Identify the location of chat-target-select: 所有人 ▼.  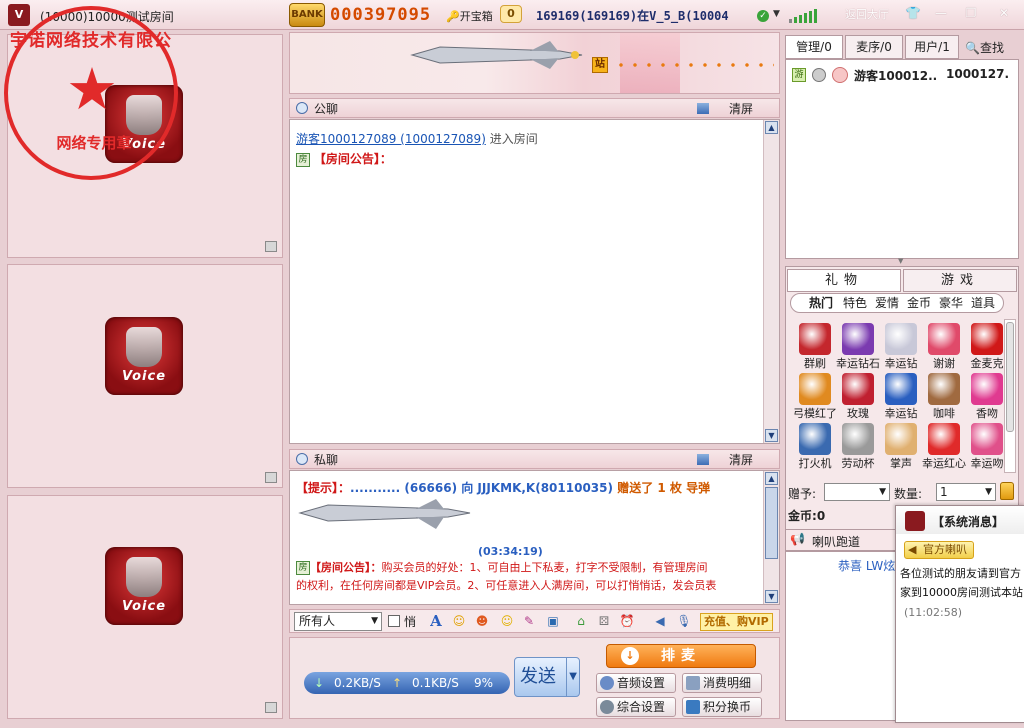
(338, 621).